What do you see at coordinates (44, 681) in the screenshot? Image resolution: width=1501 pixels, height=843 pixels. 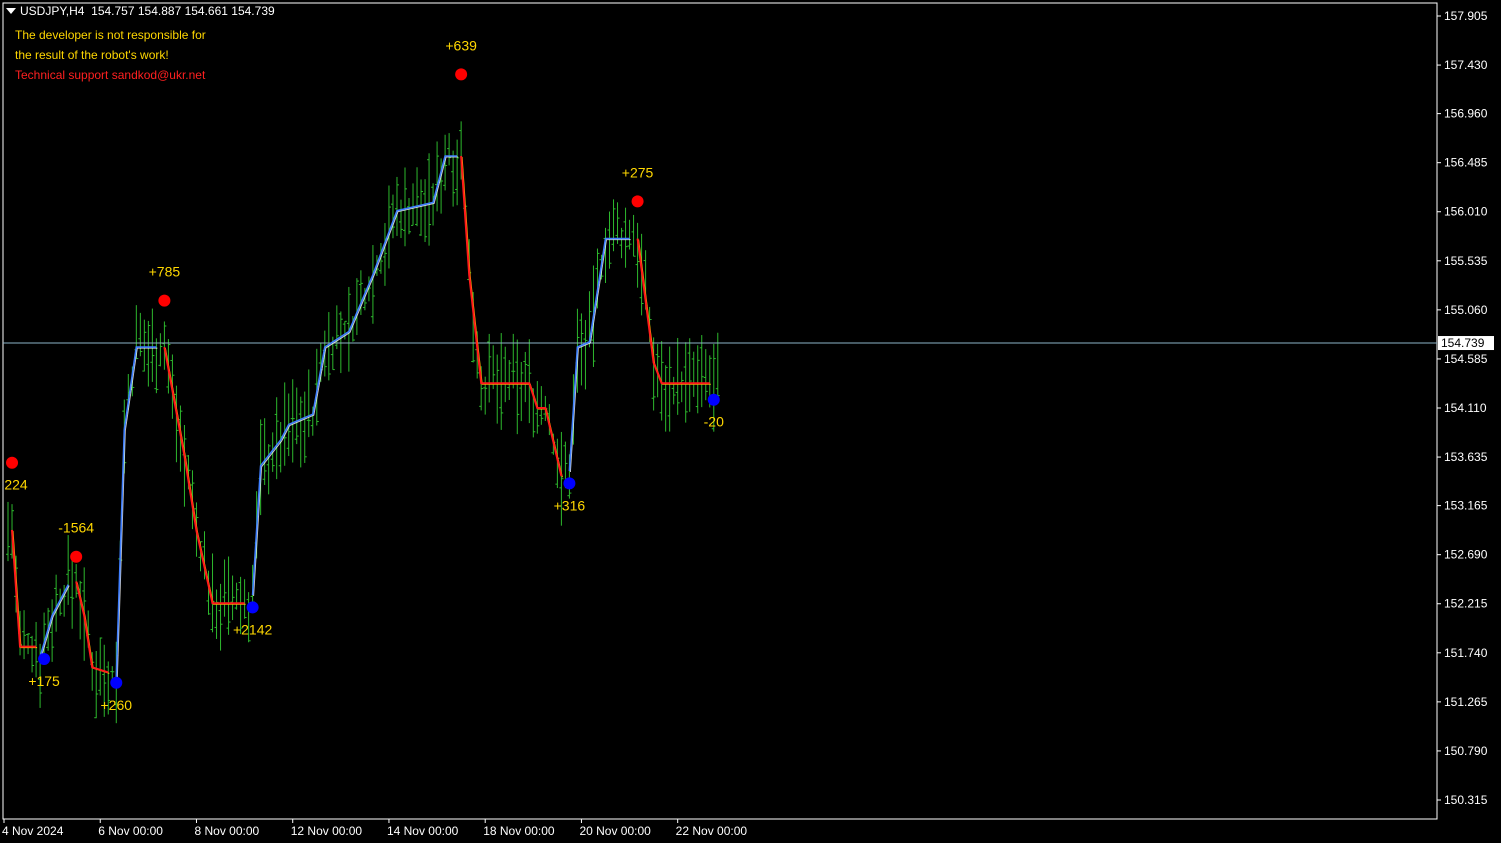 I see `trade-result-label: +175` at bounding box center [44, 681].